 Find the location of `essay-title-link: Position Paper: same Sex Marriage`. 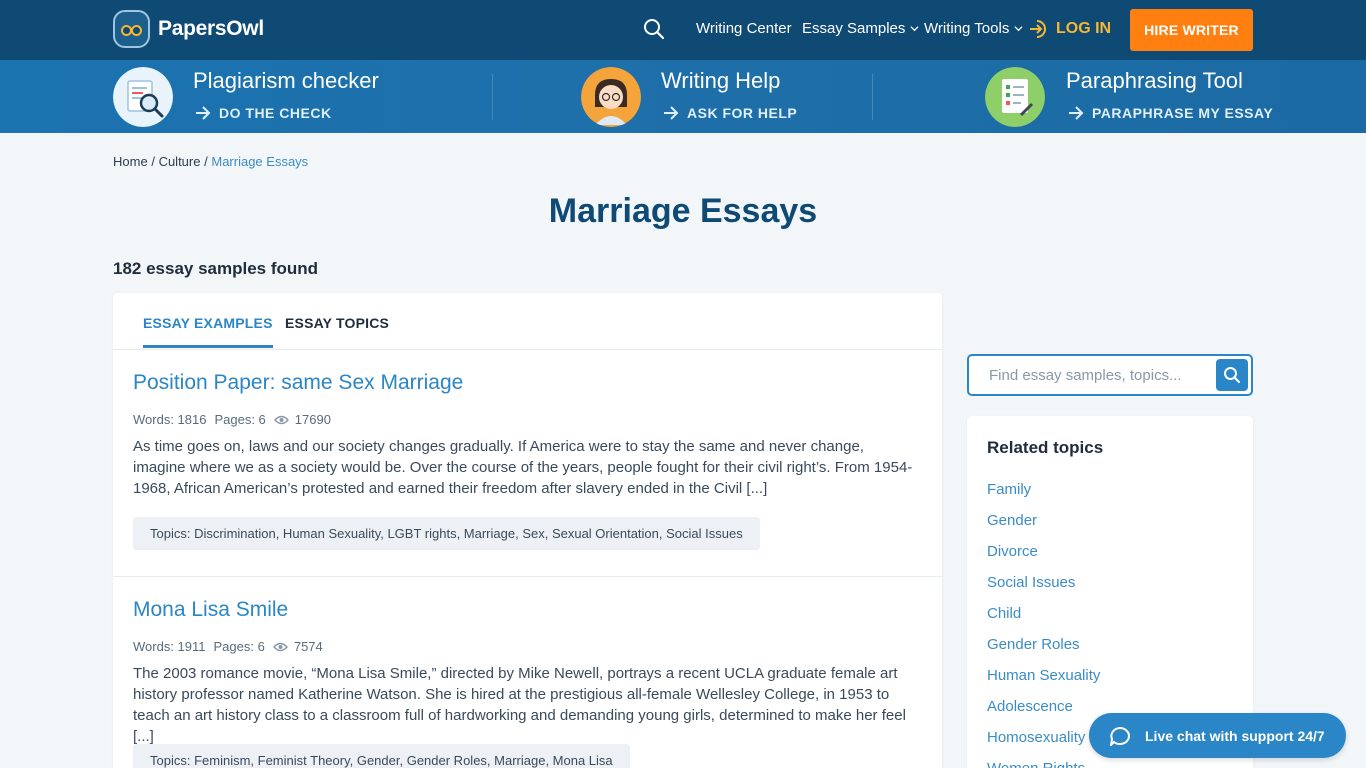

essay-title-link: Position Paper: same Sex Marriage is located at coordinates (298, 383).